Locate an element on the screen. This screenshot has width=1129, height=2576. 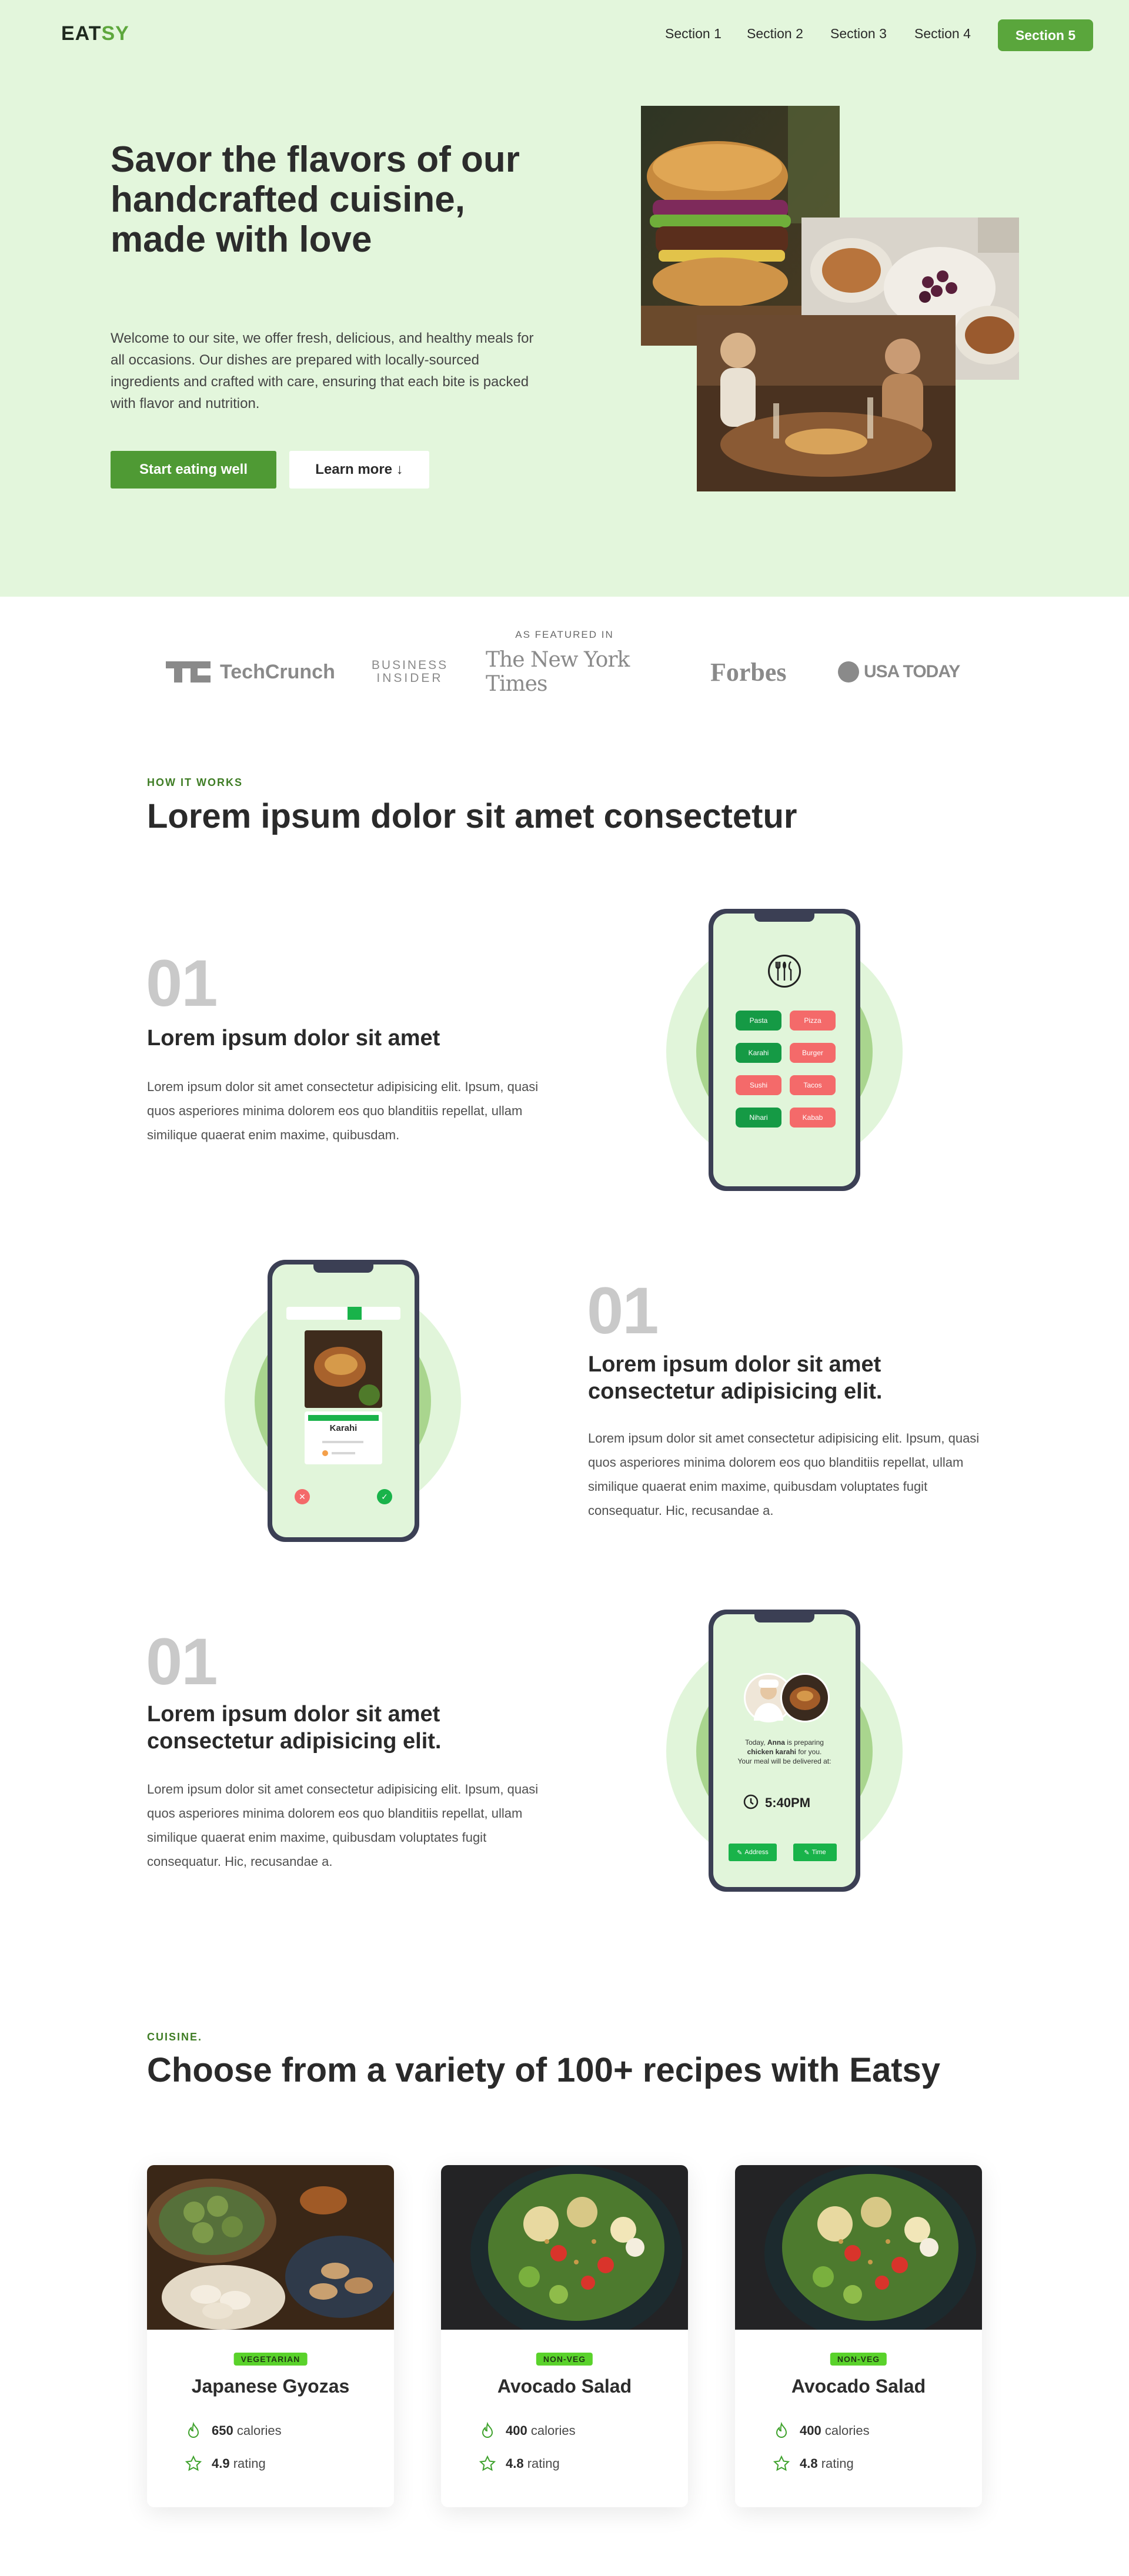
techcrunch-logo: TechCrunch is located at coordinates (251, 671).